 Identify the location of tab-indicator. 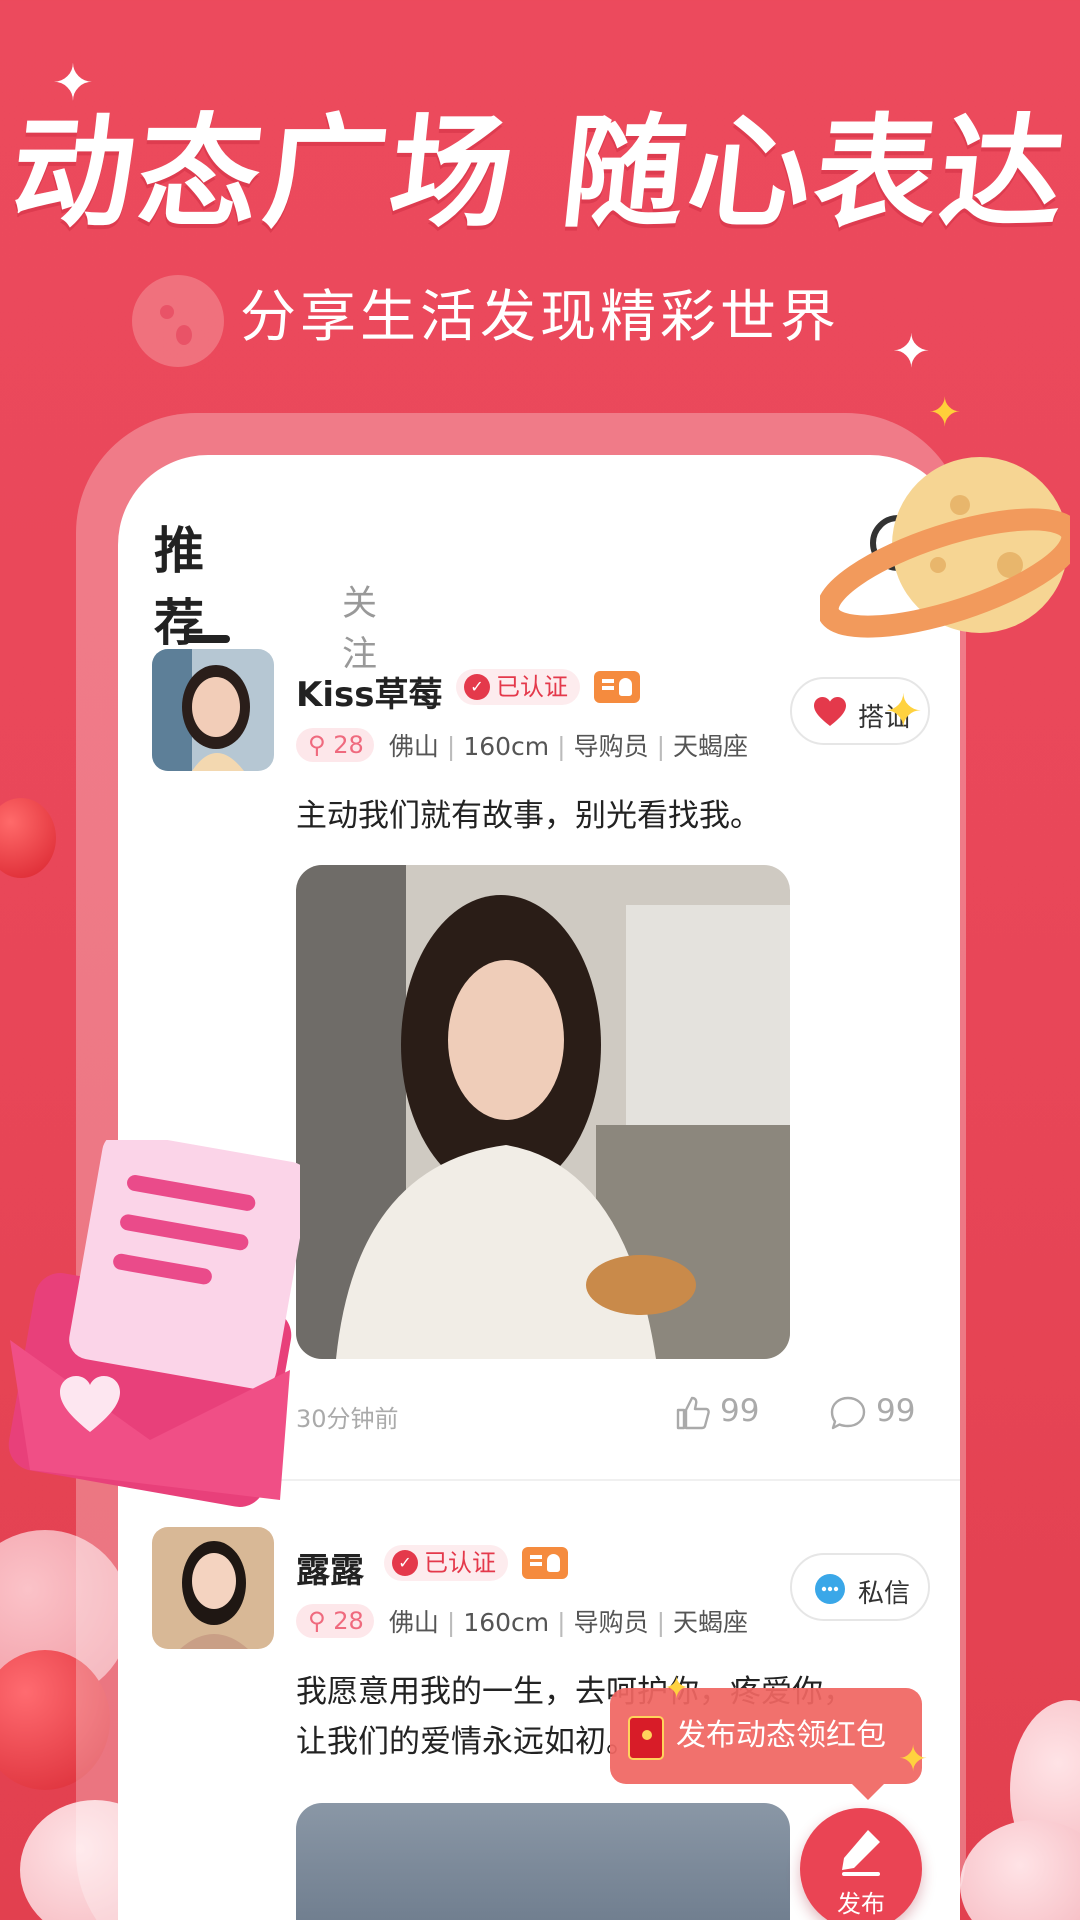
(207, 639).